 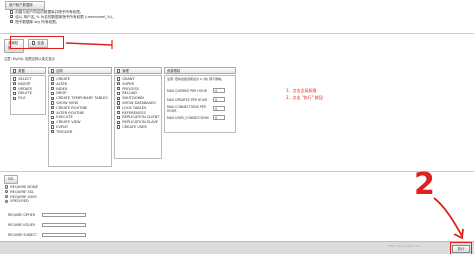 I want to click on limit-label: MAX UPDATES PER HOUR, so click(x=187, y=99).